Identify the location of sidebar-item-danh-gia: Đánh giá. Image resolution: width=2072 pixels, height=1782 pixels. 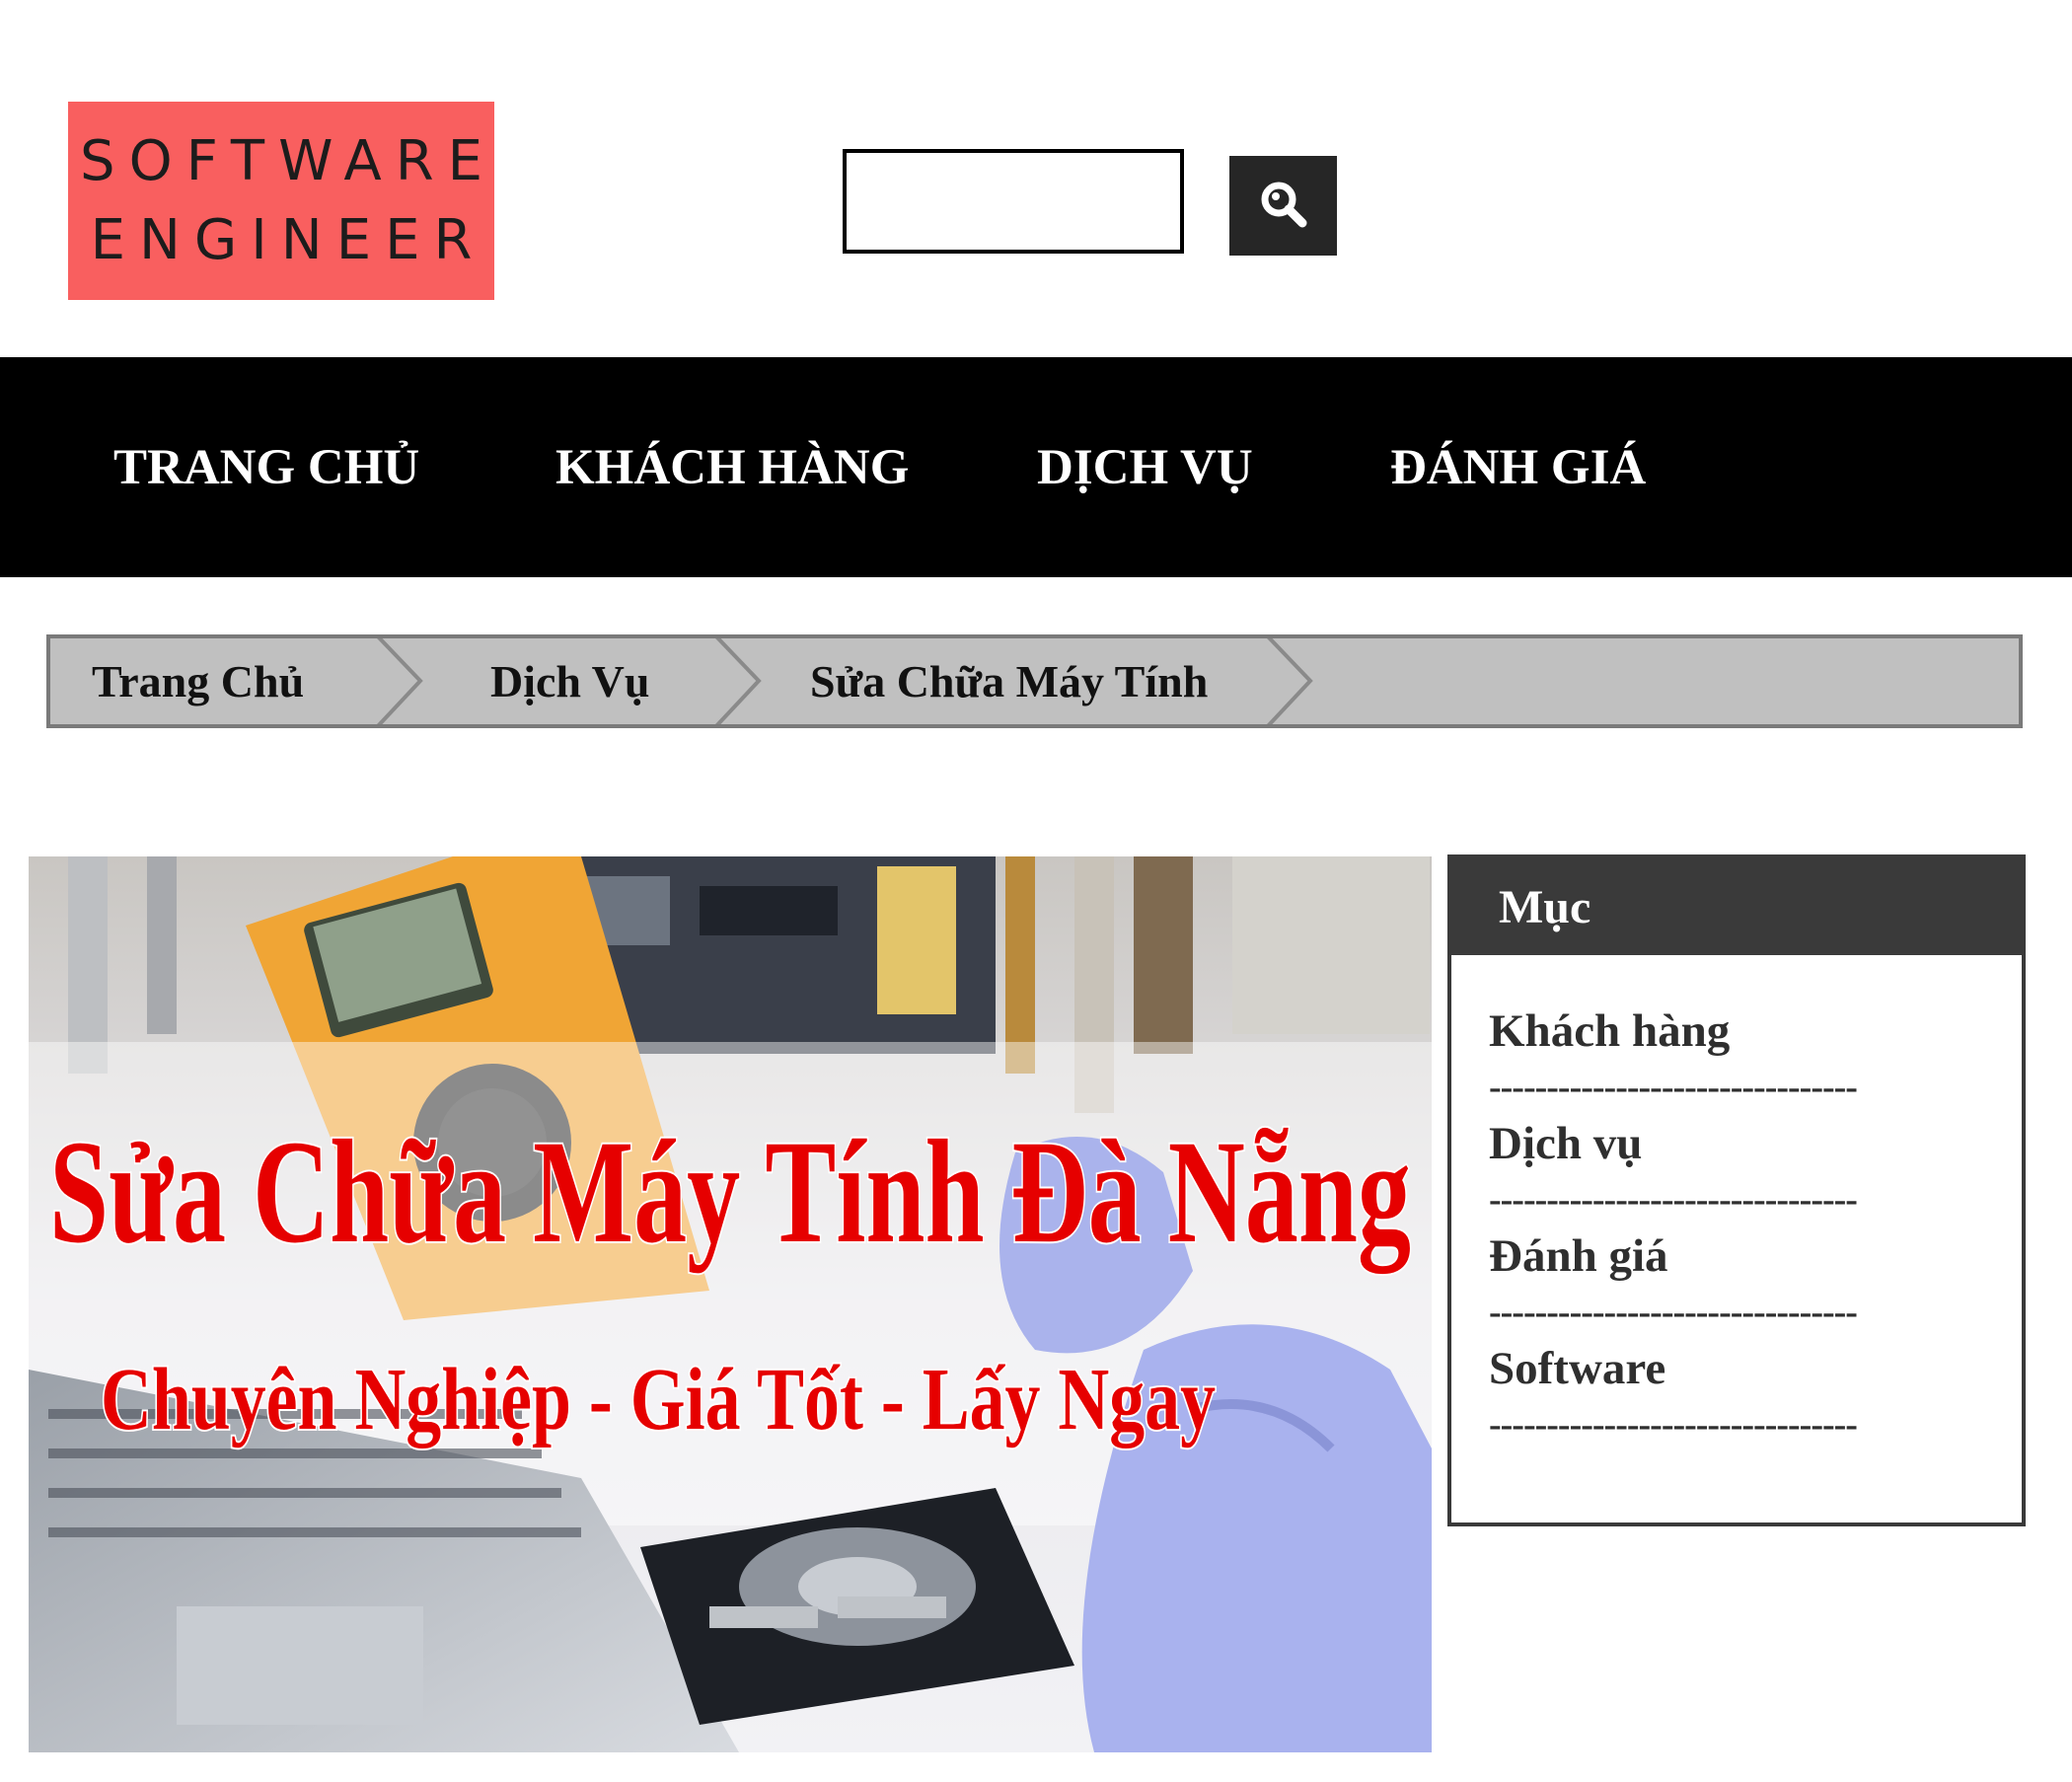
(1579, 1256).